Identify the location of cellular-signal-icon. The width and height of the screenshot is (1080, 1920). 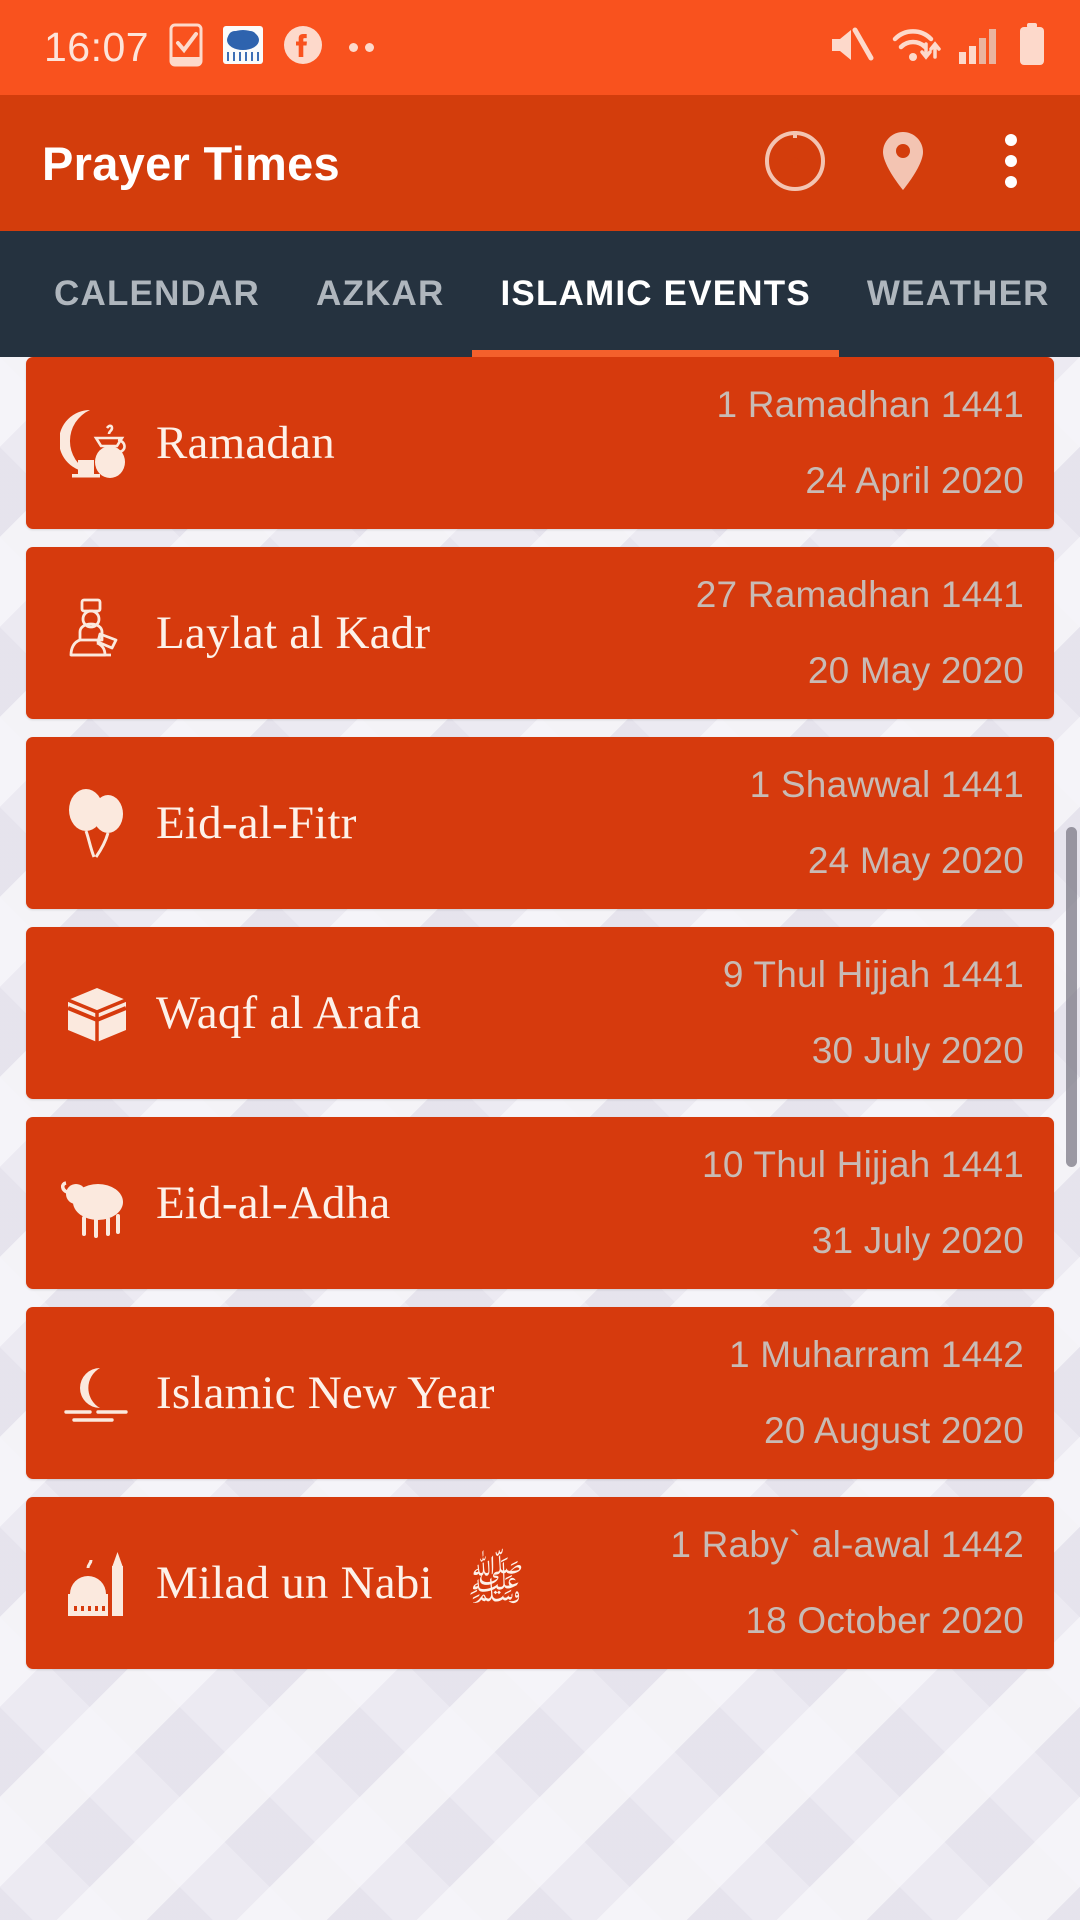
(980, 47).